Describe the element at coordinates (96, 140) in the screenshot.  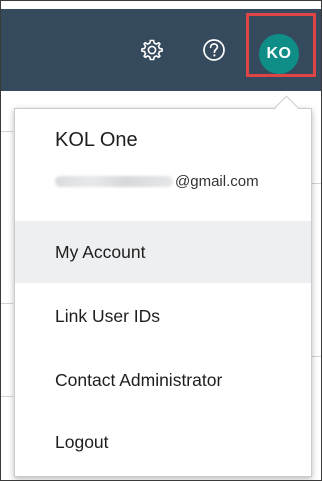
I see `user-name: KOL One` at that location.